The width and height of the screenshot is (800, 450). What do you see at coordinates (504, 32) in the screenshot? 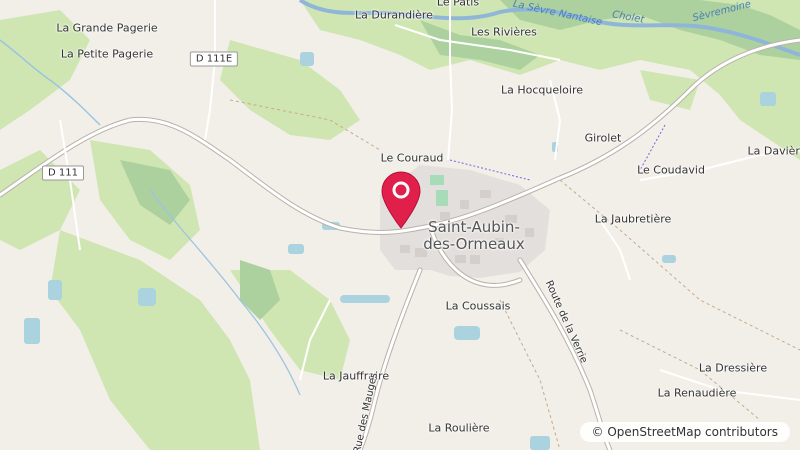
I see `place-label: Les Rivières` at bounding box center [504, 32].